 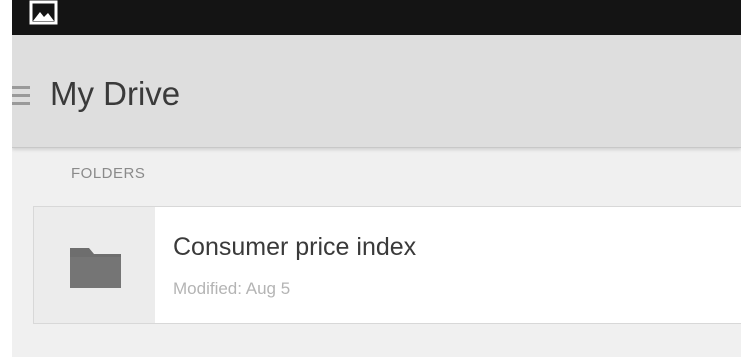 What do you see at coordinates (115, 94) in the screenshot?
I see `page-title: My Drive` at bounding box center [115, 94].